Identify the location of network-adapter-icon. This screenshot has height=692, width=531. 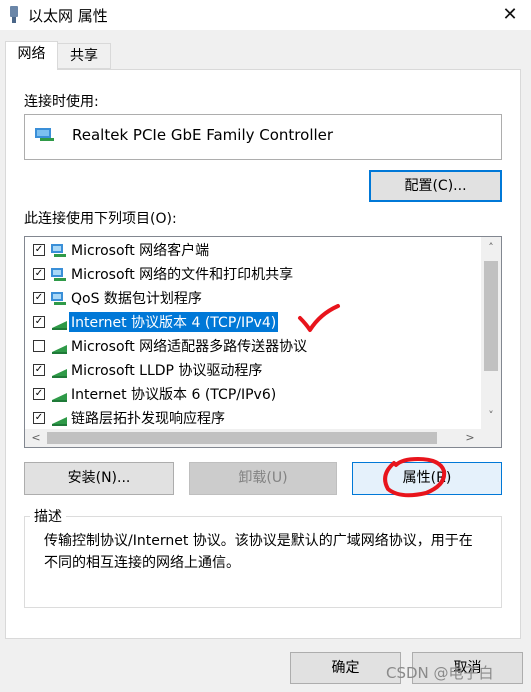
(14, 14).